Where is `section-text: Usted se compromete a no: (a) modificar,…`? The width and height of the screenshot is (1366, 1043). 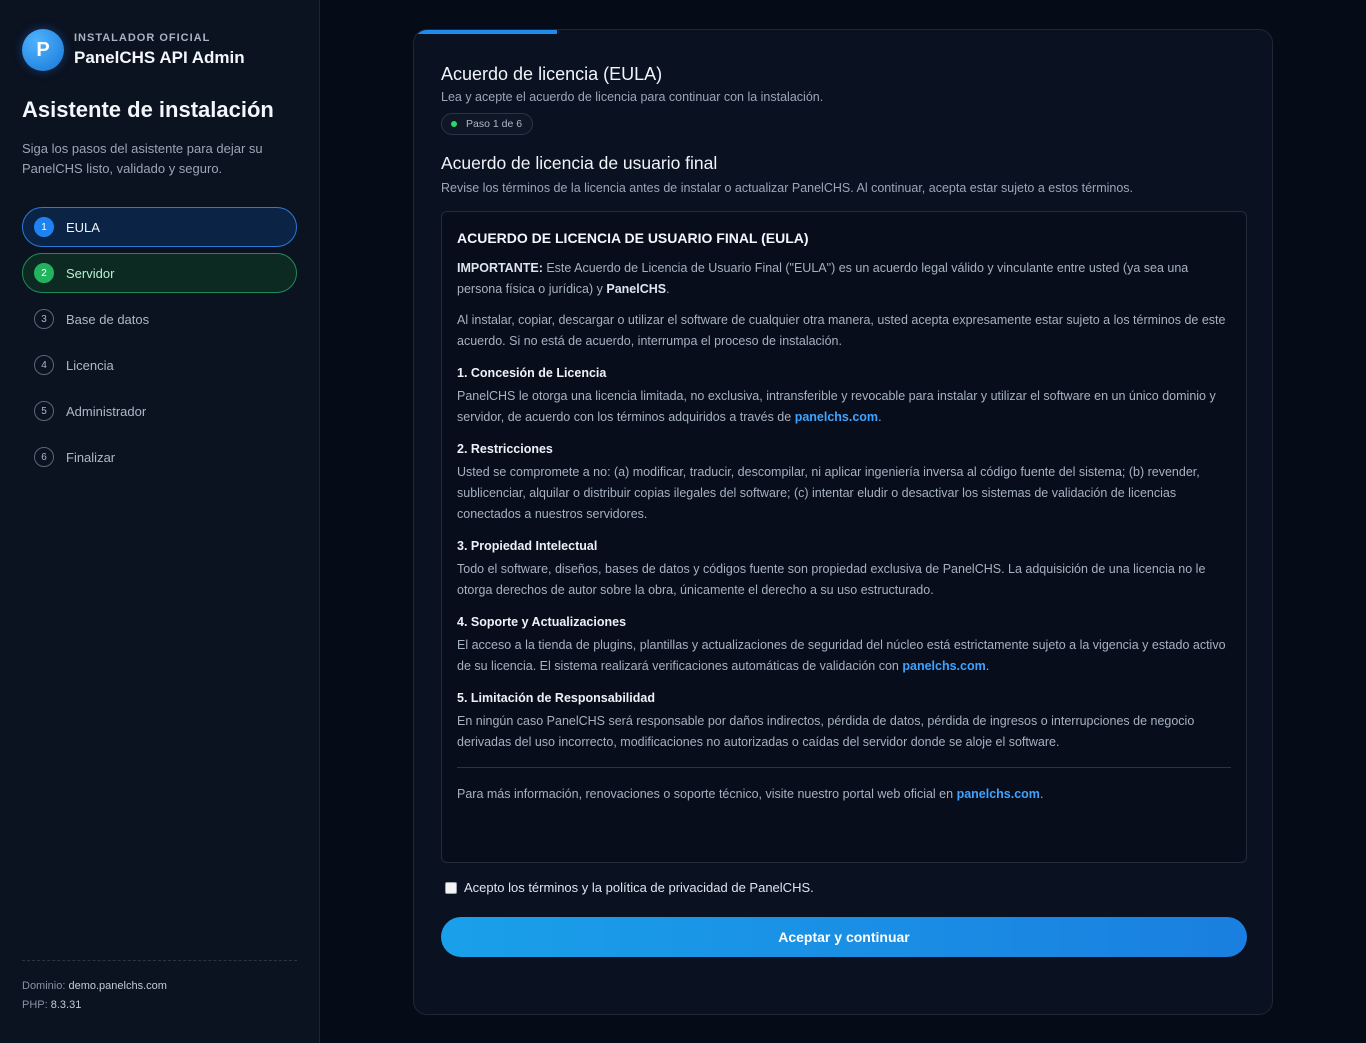 section-text: Usted se compromete a no: (a) modificar,… is located at coordinates (828, 493).